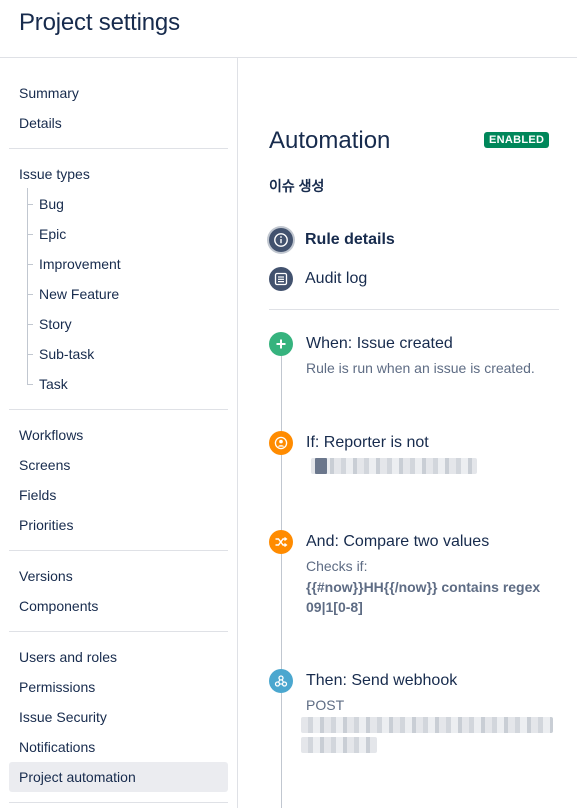 Image resolution: width=577 pixels, height=808 pixels. What do you see at coordinates (77, 777) in the screenshot?
I see `sidebar-item-project-automation: Project automation` at bounding box center [77, 777].